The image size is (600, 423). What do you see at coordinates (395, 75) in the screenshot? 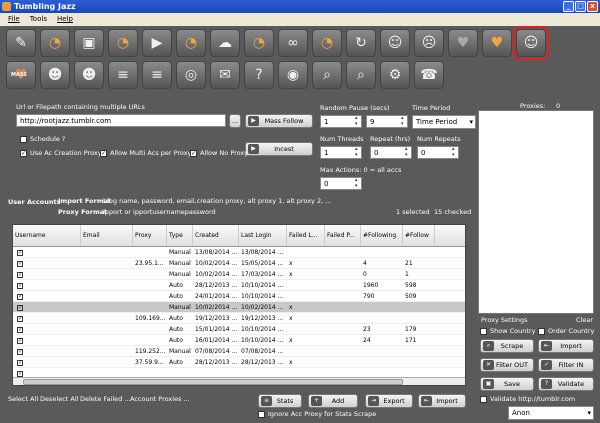
I see `gears-tool-button: ⚙` at bounding box center [395, 75].